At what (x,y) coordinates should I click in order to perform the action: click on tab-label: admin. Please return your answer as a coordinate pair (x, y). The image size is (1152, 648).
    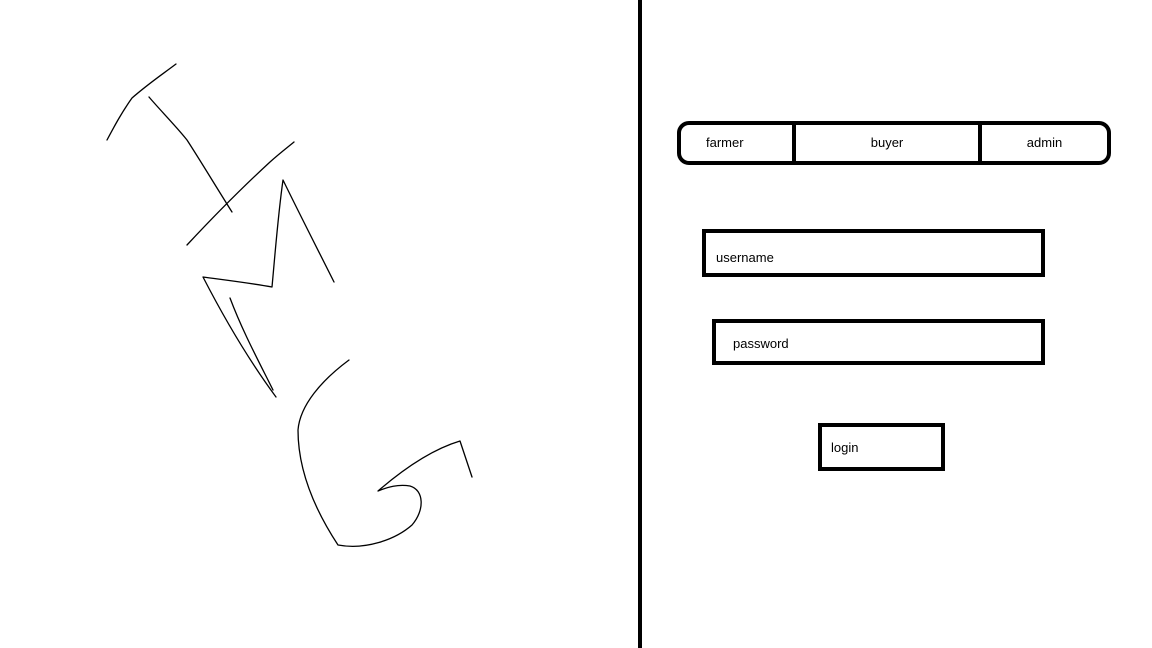
    Looking at the image, I should click on (1044, 142).